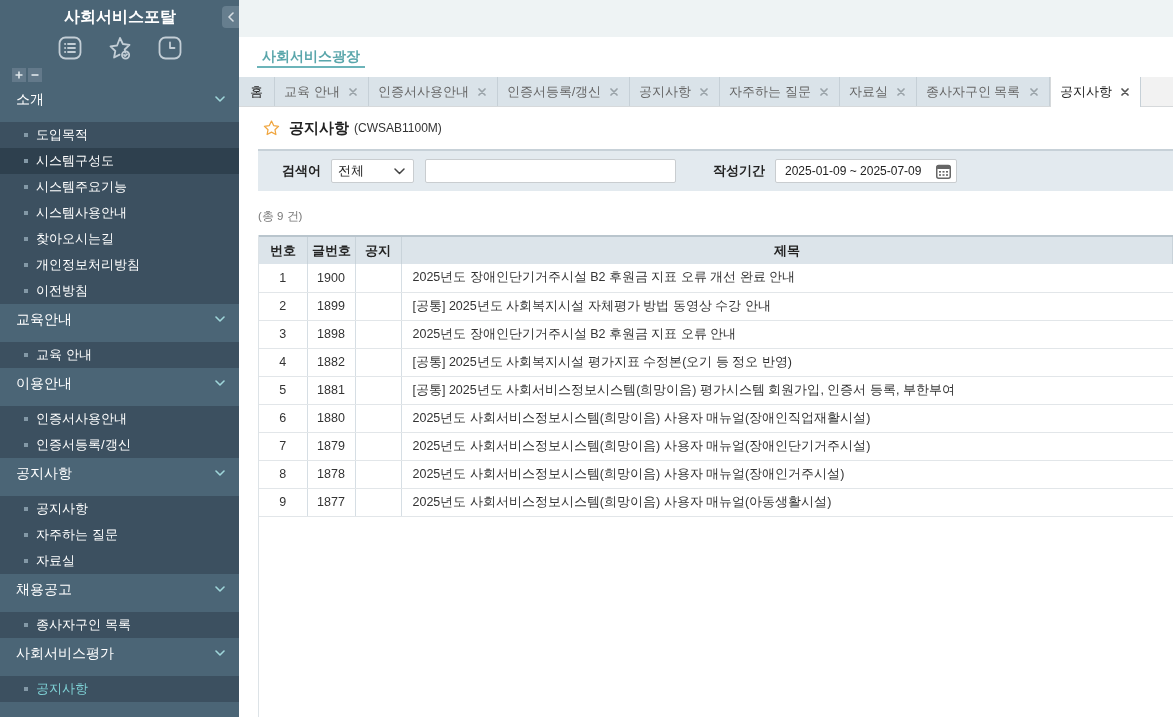 The width and height of the screenshot is (1173, 717). Describe the element at coordinates (119, 355) in the screenshot. I see `menu-item: 교육 안내` at that location.